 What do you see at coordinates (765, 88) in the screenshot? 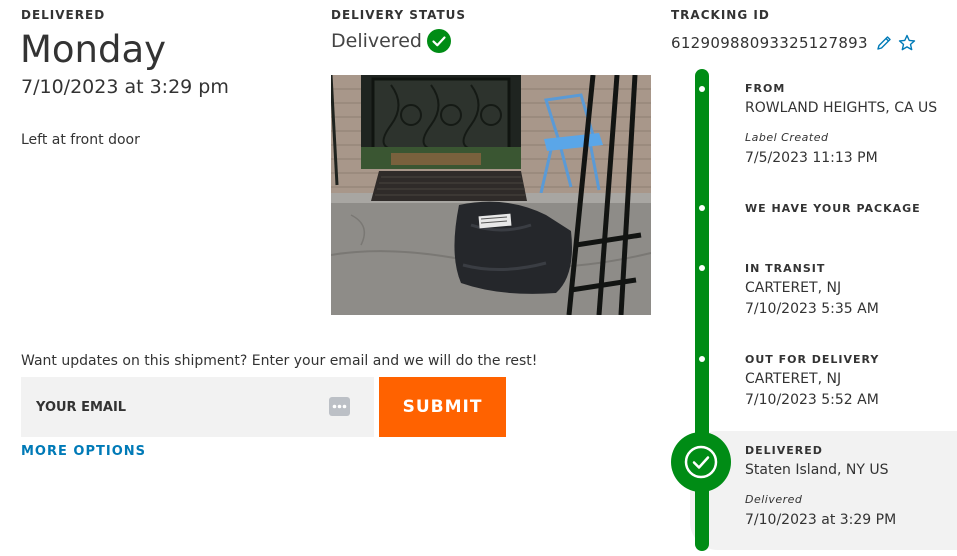
I see `timeline-event-title: FROM` at bounding box center [765, 88].